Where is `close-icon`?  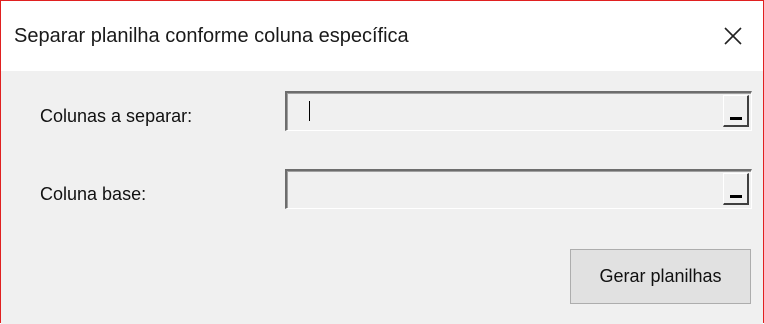
close-icon is located at coordinates (733, 36).